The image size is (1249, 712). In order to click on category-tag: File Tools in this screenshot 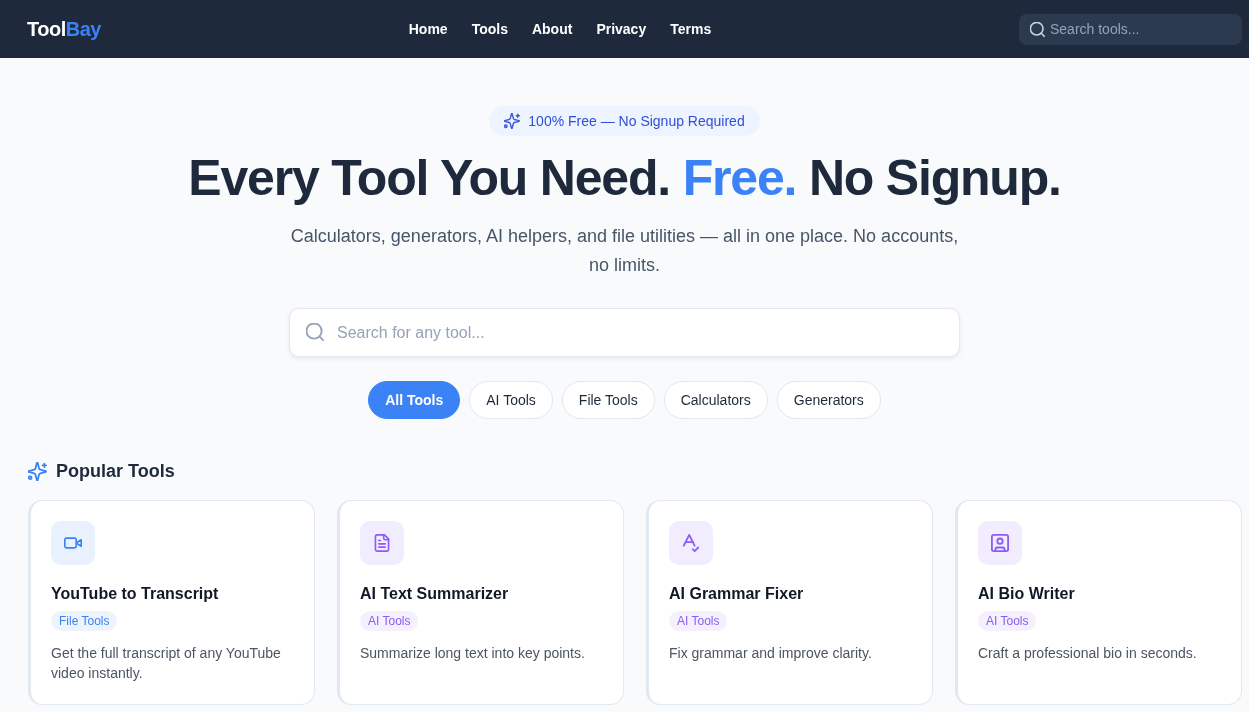, I will do `click(84, 621)`.